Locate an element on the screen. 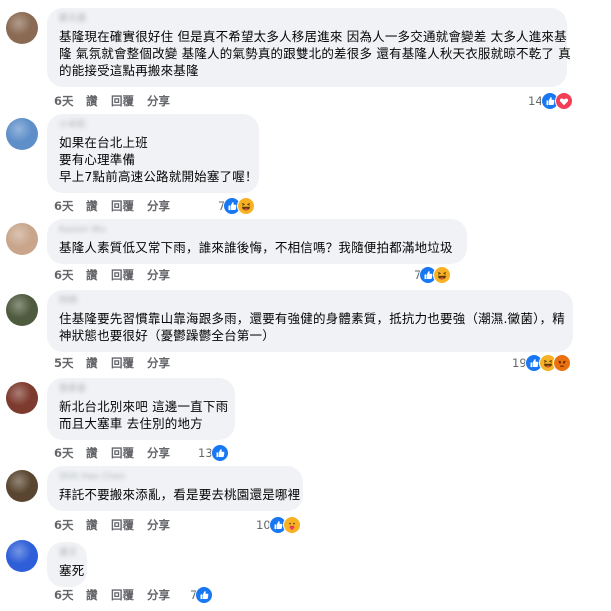  comment-author: Kasion Wu is located at coordinates (257, 230).